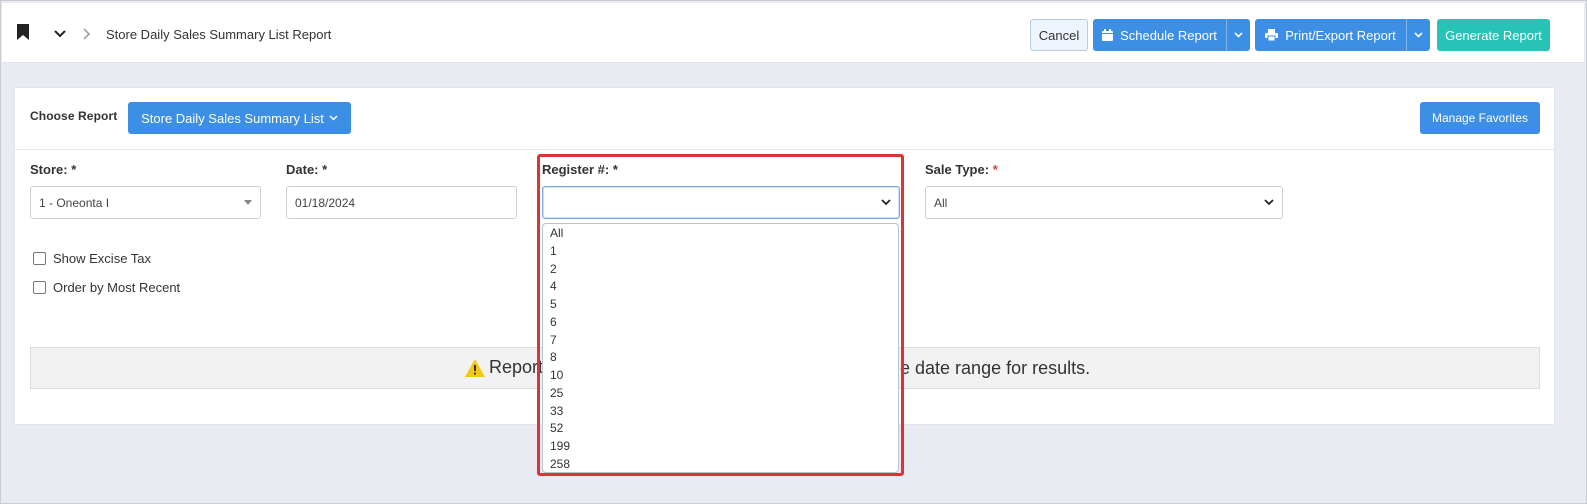  I want to click on register-option: 8, so click(553, 357).